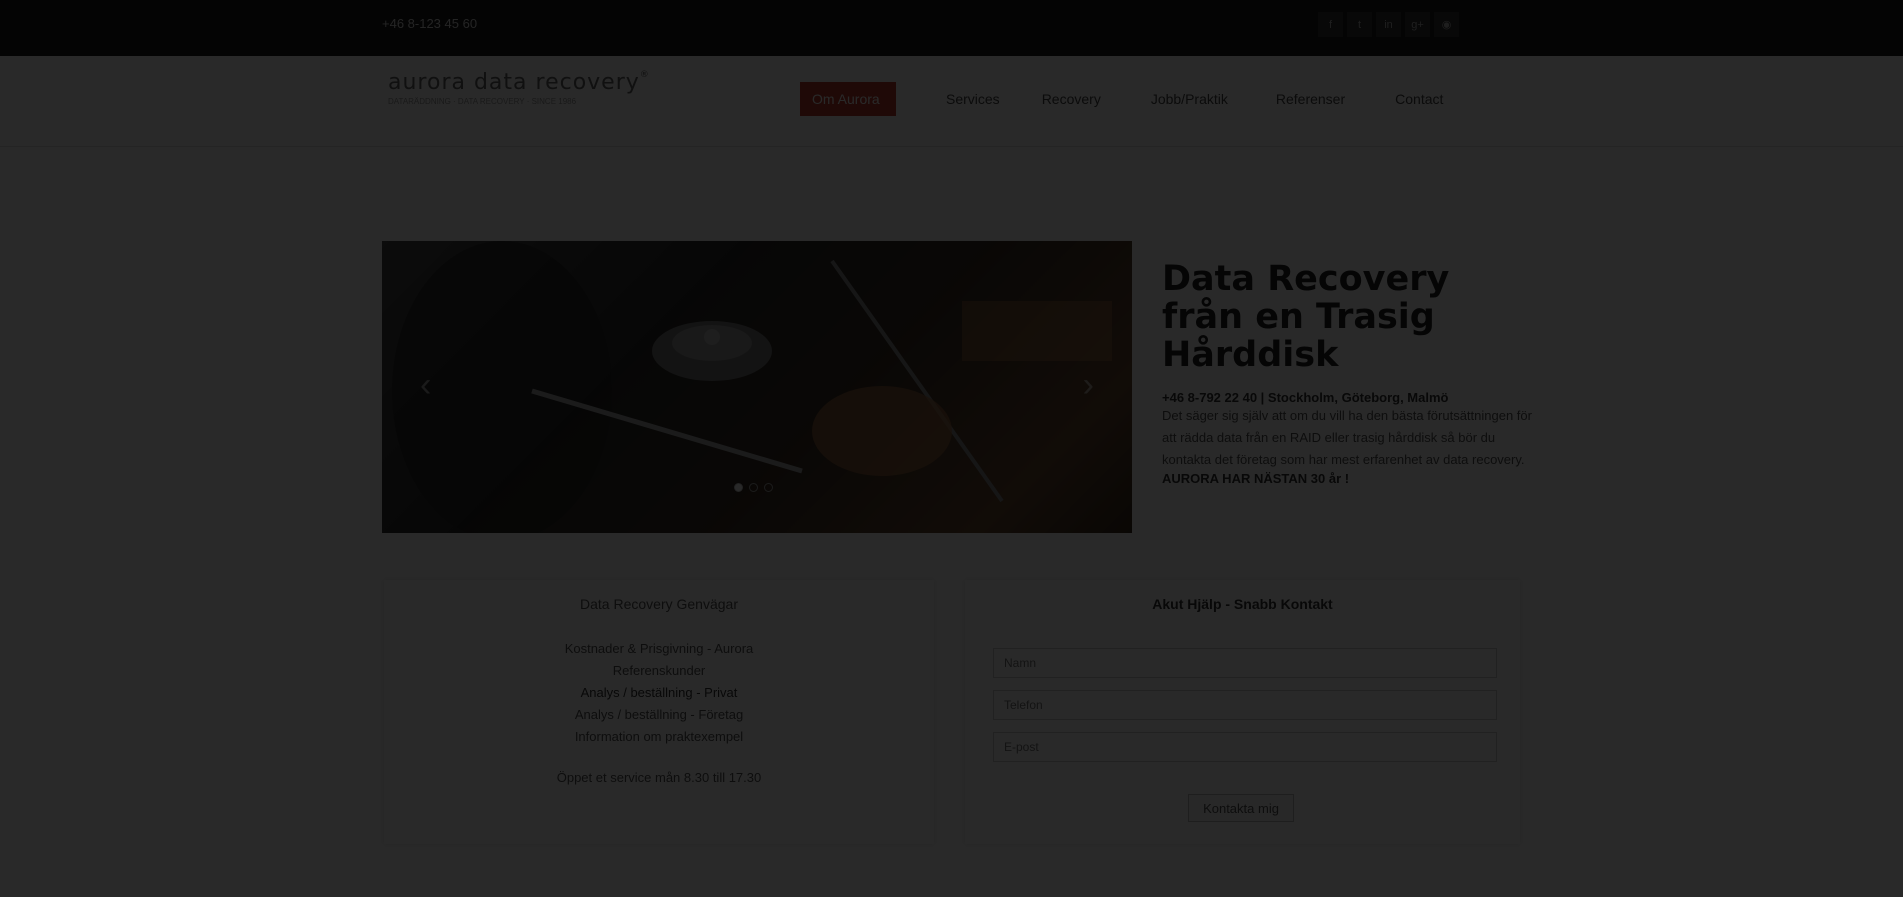  Describe the element at coordinates (429, 23) in the screenshot. I see `top-phone-number: +46 8-123 45 60` at that location.